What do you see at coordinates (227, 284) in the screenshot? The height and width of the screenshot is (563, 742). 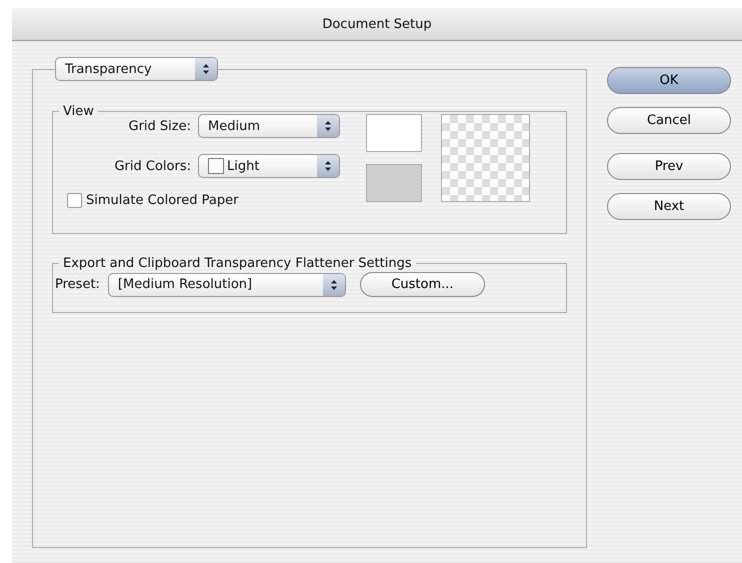 I see `preset-popup: [Medium Resolution]` at bounding box center [227, 284].